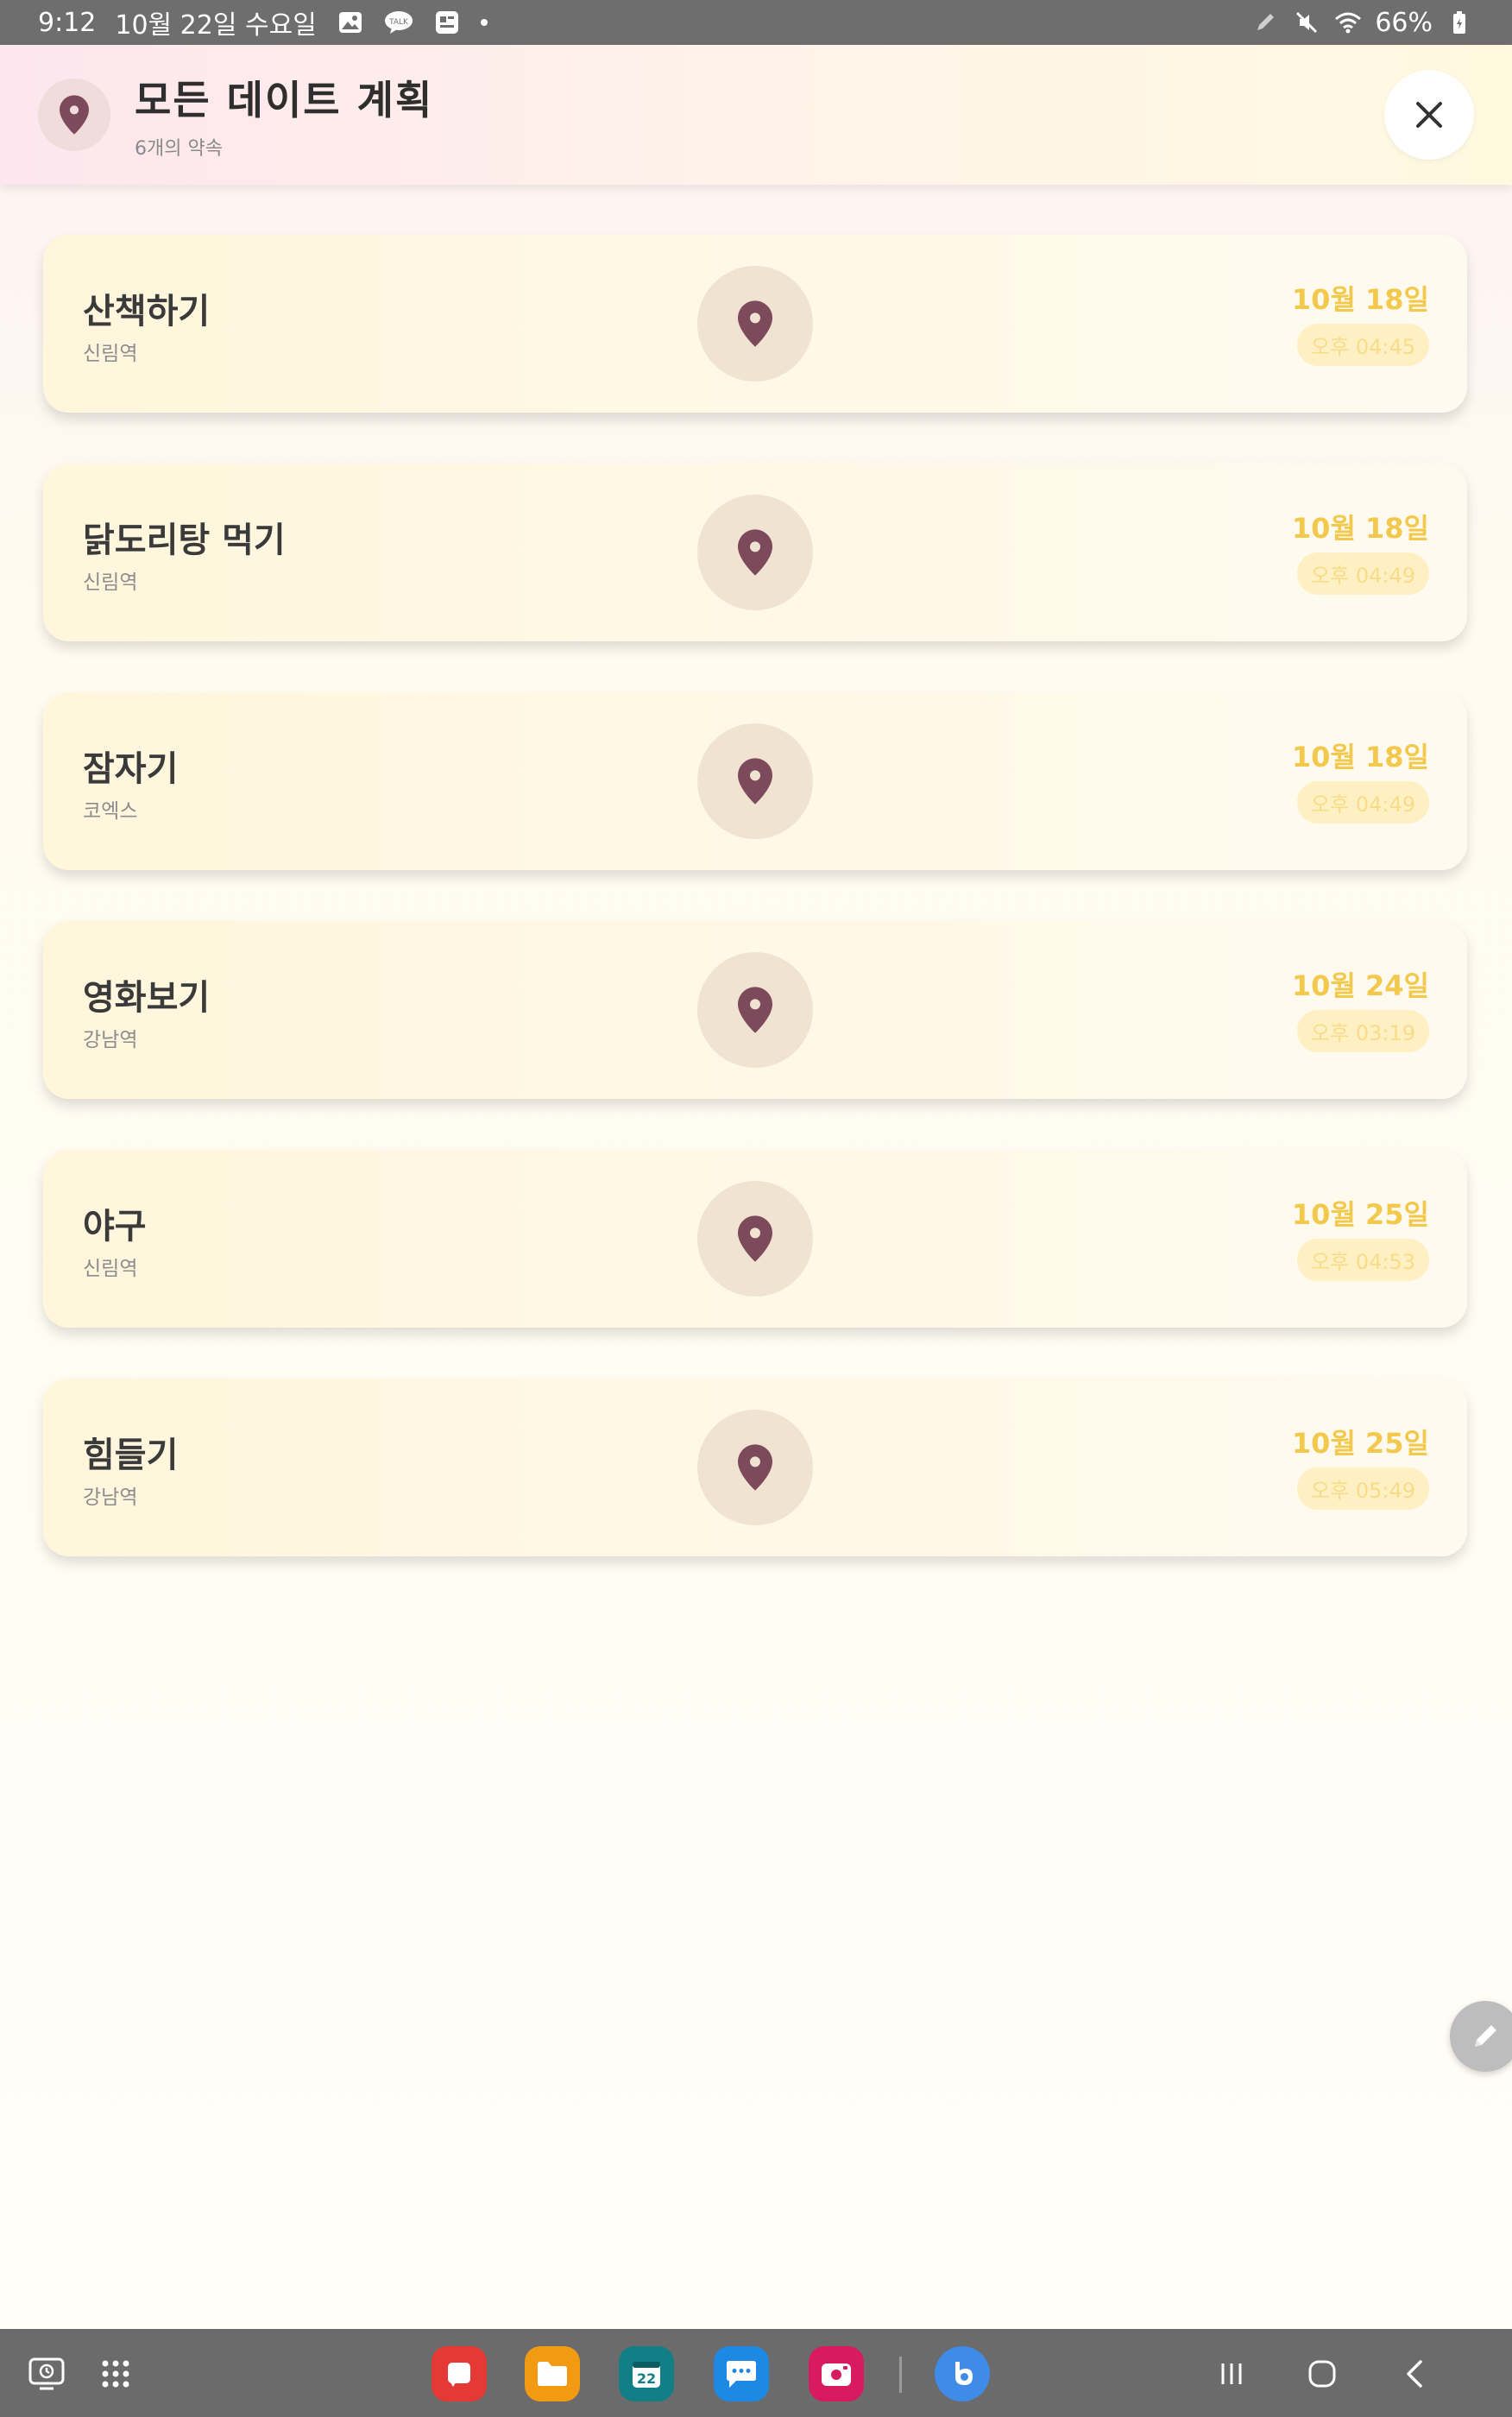  Describe the element at coordinates (47, 2373) in the screenshot. I see `screen-capture-icon` at that location.